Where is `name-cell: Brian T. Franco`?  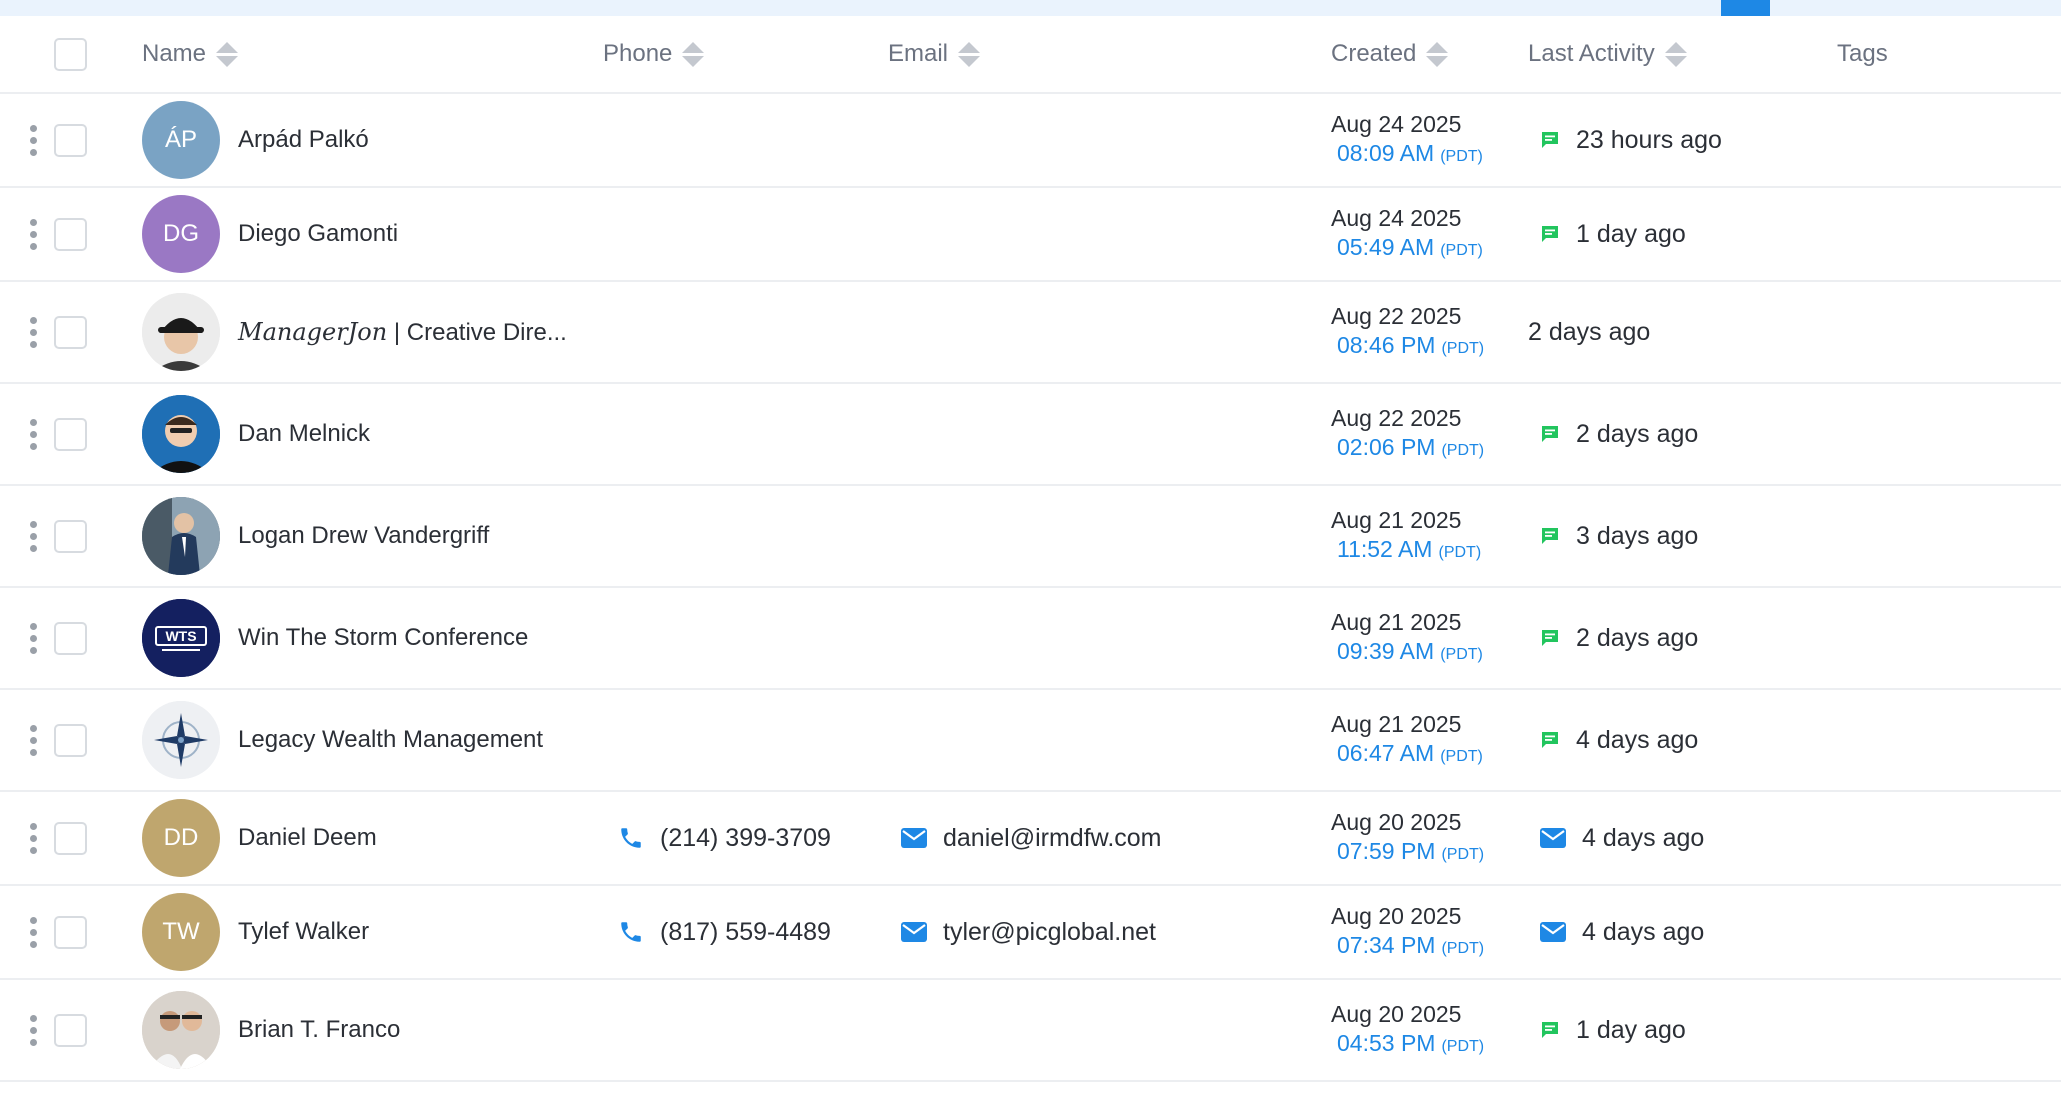
name-cell: Brian T. Franco is located at coordinates (271, 1030).